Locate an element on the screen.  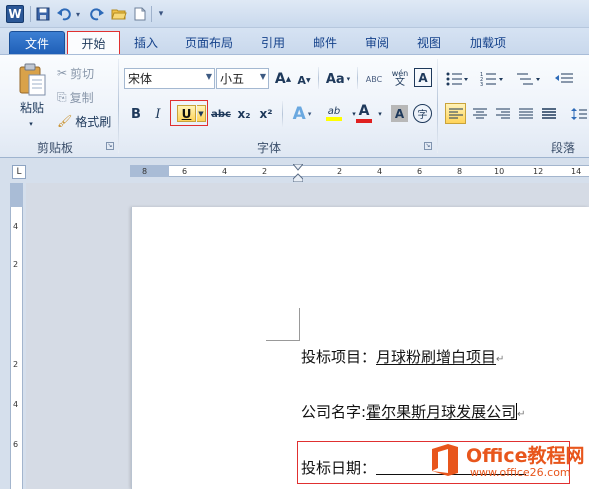
company-name-line: 公司名字:霍尔果斯月球发展公司↵ is located at coordinates (413, 411).